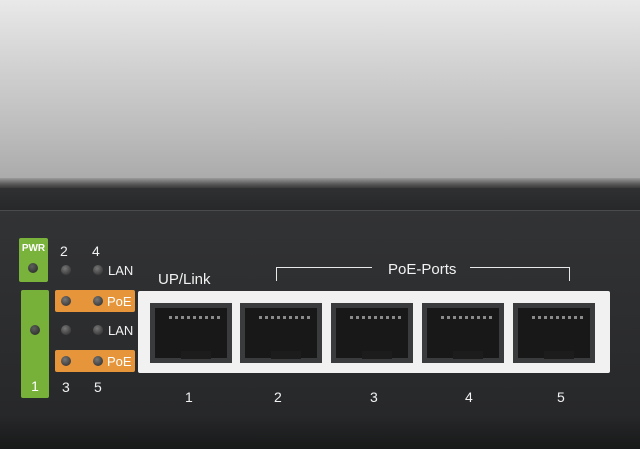 The width and height of the screenshot is (640, 449). I want to click on bottom-shadow, so click(320, 432).